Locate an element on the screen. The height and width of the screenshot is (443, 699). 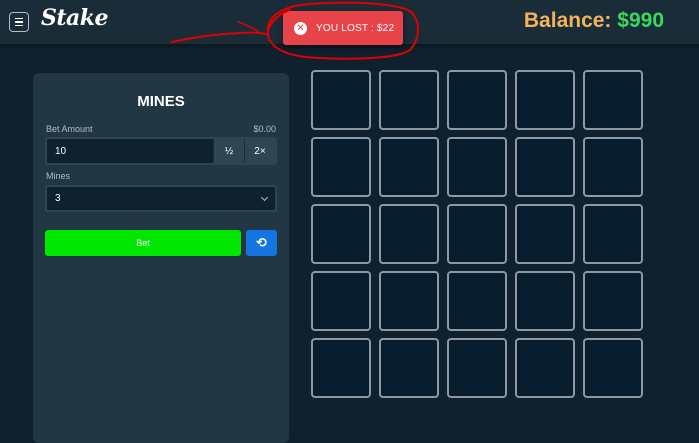
close-circle-icon: ✕ is located at coordinates (300, 28).